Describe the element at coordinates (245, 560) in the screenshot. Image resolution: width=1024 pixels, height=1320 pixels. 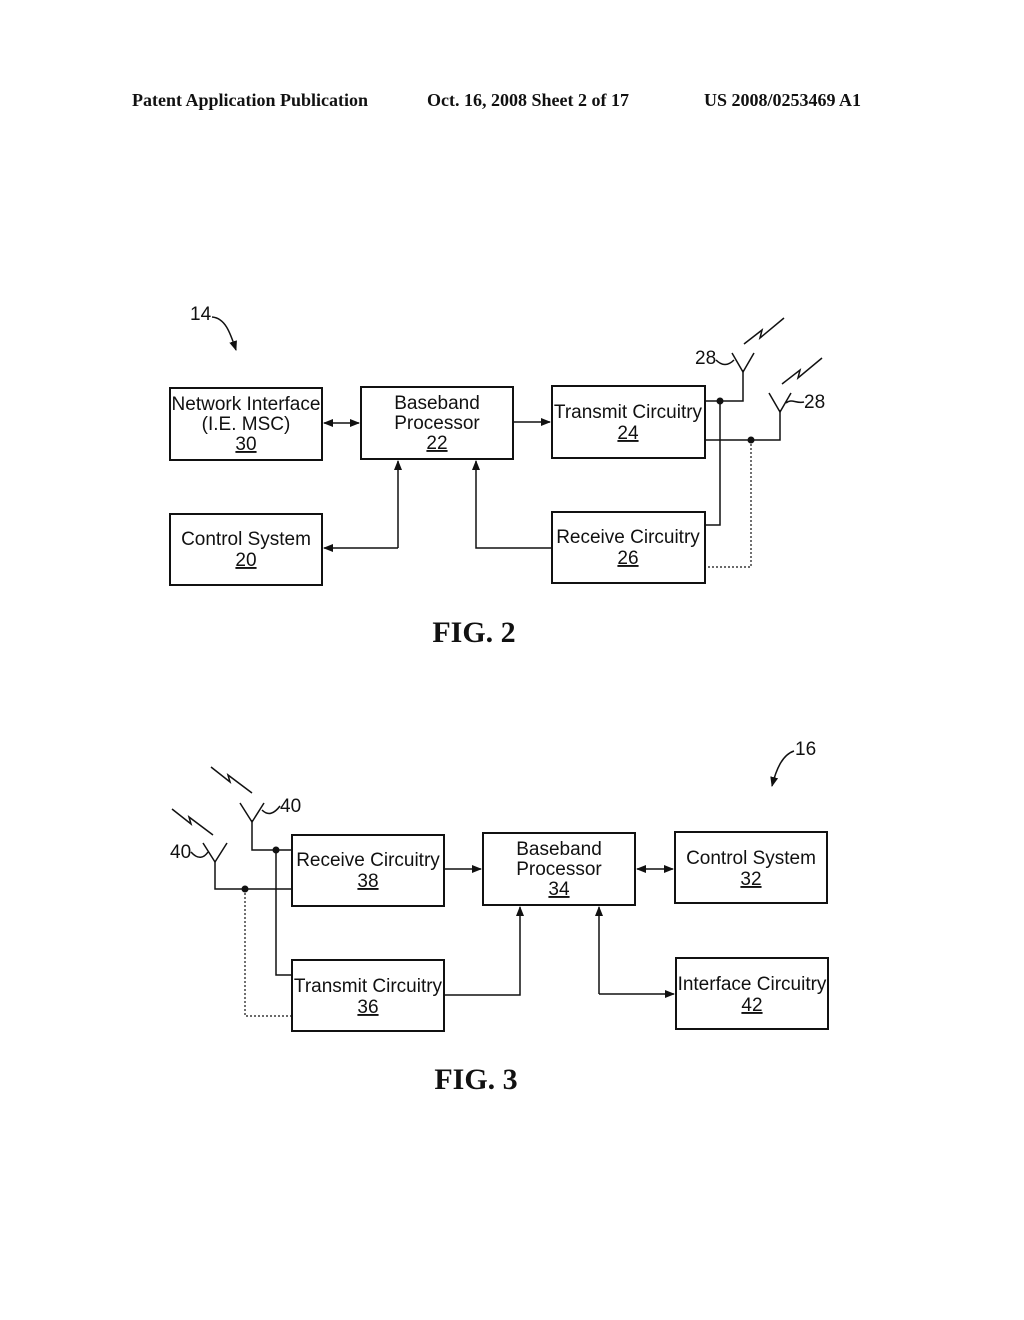
I see `svg-text: 20` at that location.